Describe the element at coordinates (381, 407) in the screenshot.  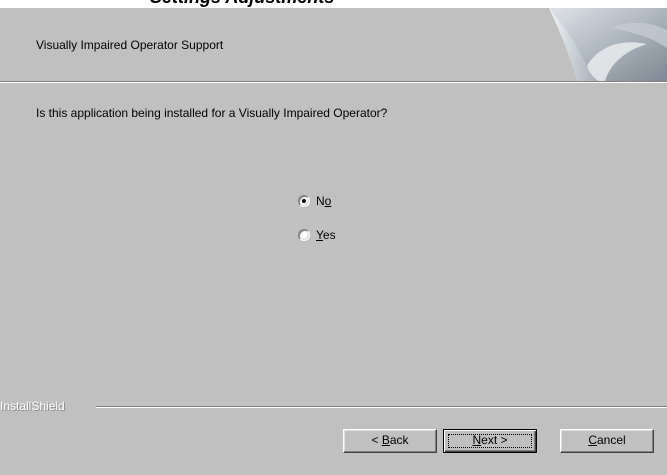
I see `branding-divider` at that location.